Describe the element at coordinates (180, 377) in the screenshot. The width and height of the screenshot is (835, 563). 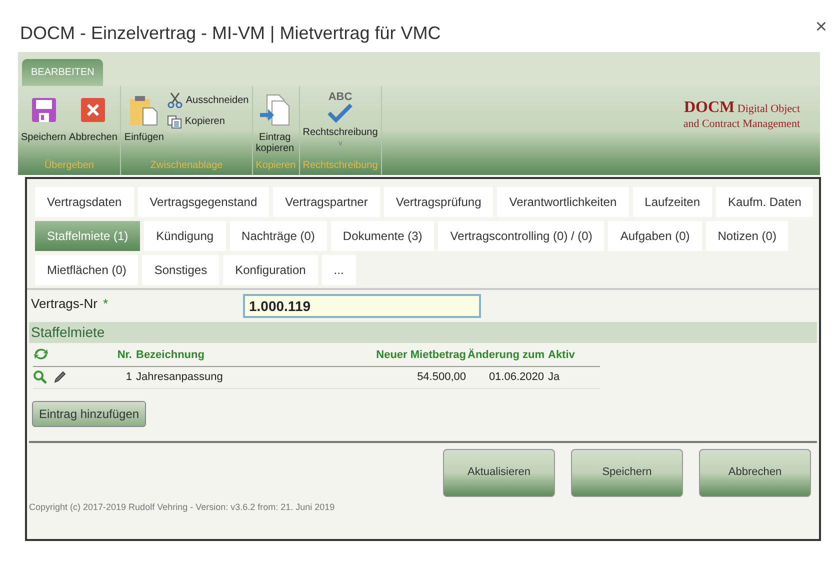
I see `table-cell-text: Jahresanpassung` at that location.